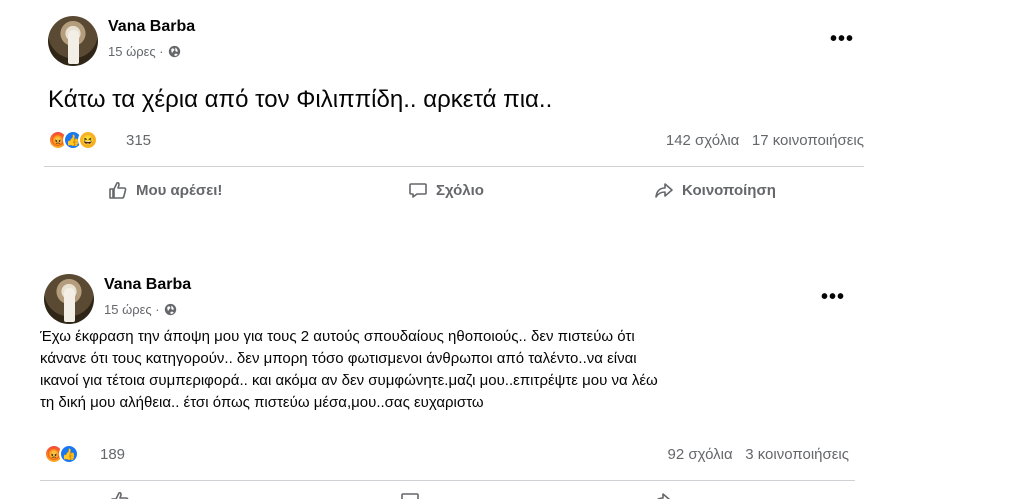 The image size is (1024, 499). Describe the element at coordinates (702, 140) in the screenshot. I see `comments-count: 142 σχόλια` at that location.